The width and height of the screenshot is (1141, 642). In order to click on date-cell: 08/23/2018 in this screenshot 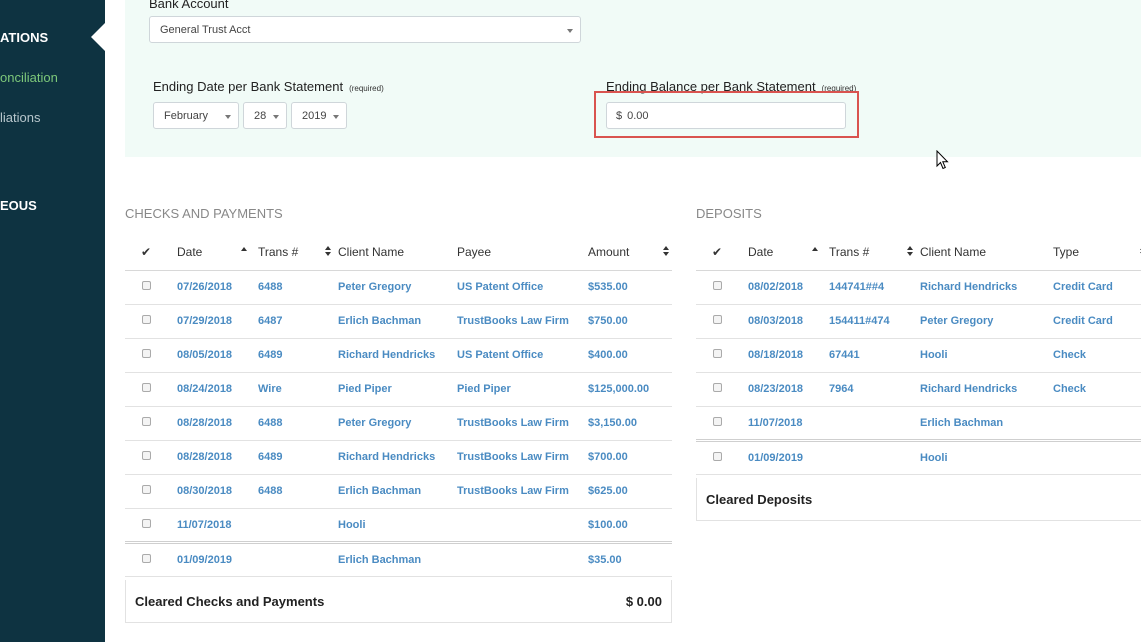, I will do `click(782, 389)`.